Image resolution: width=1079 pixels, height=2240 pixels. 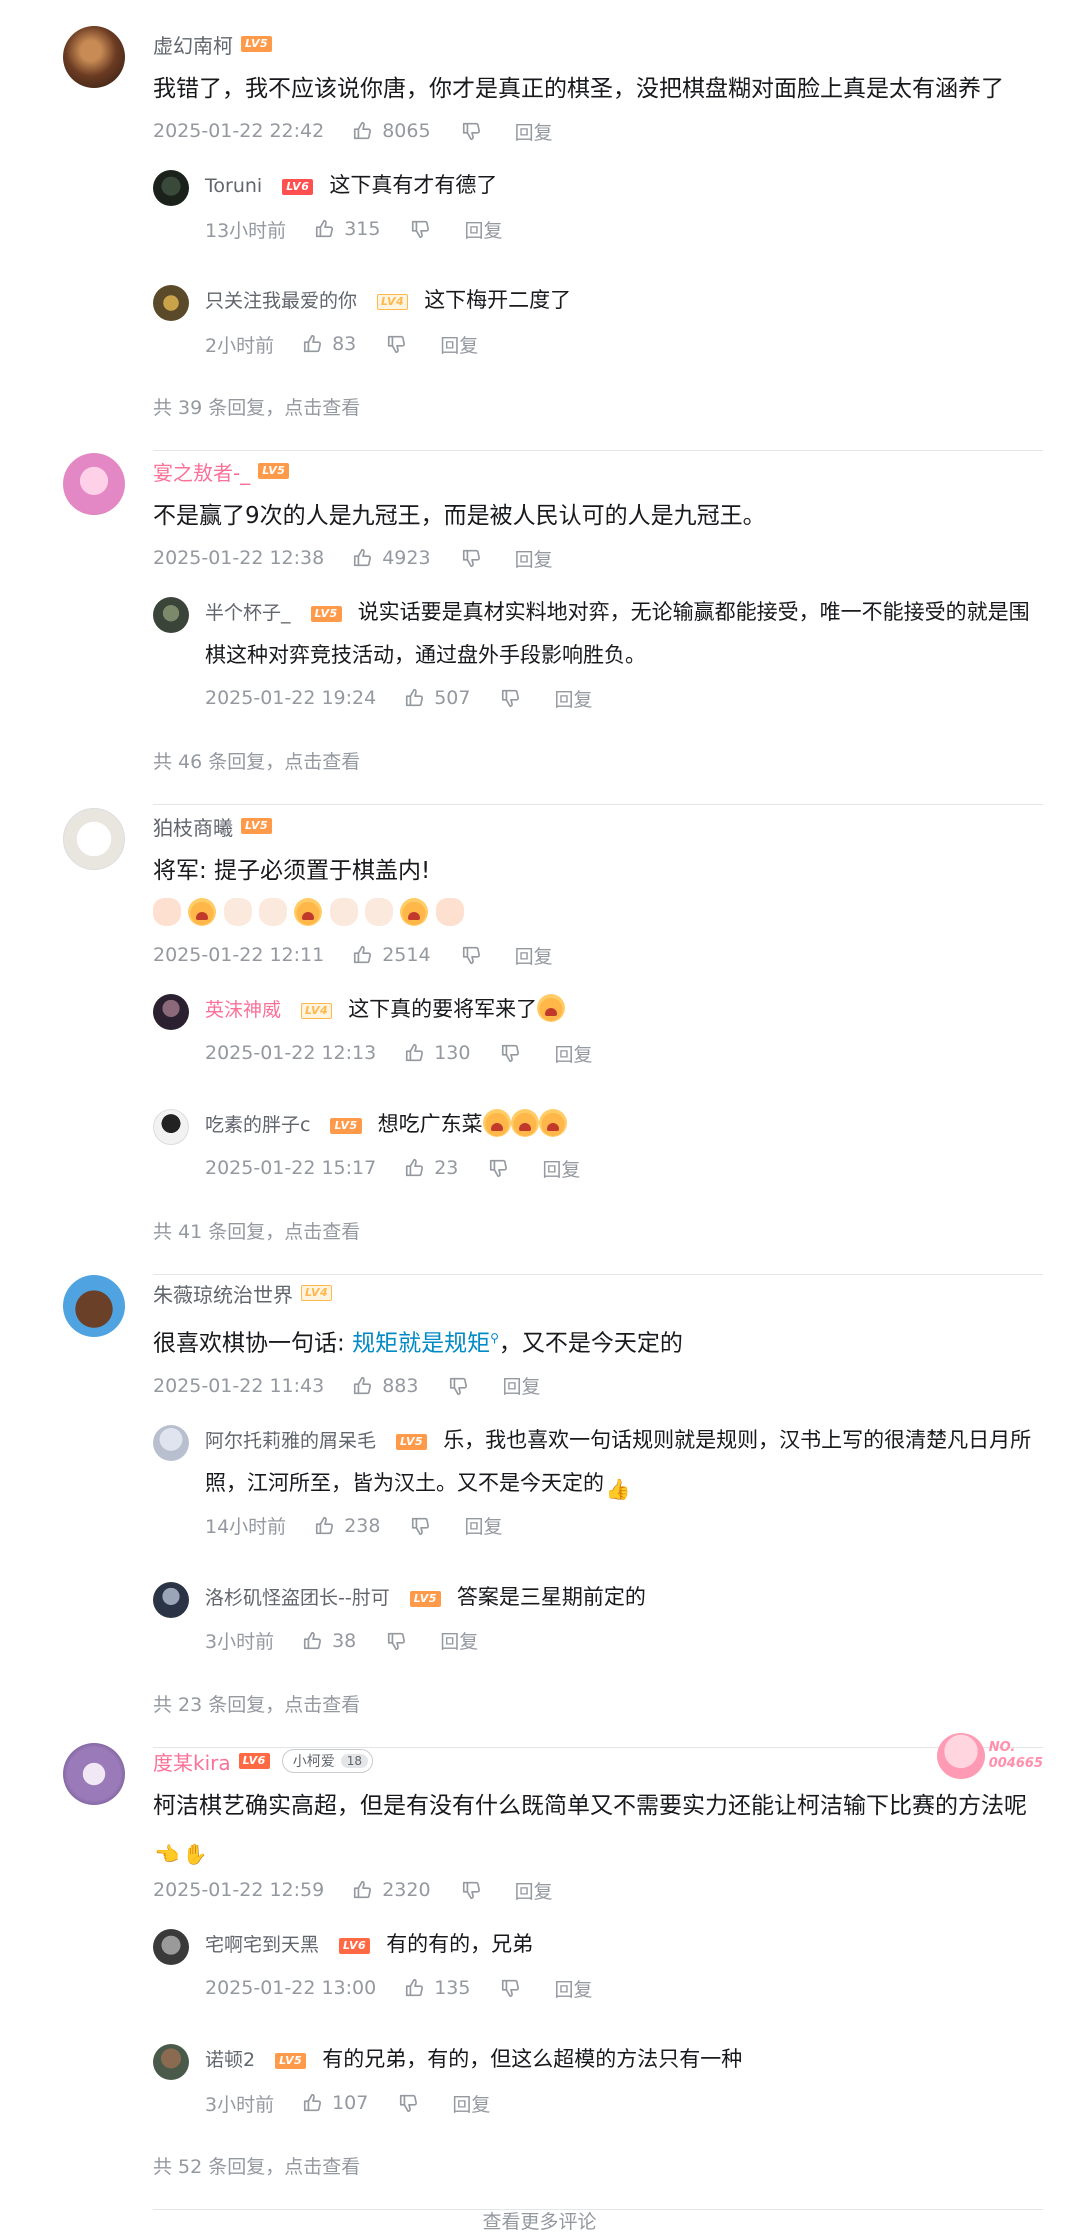 I want to click on reply-text: 这下真有才有德了, so click(x=413, y=185).